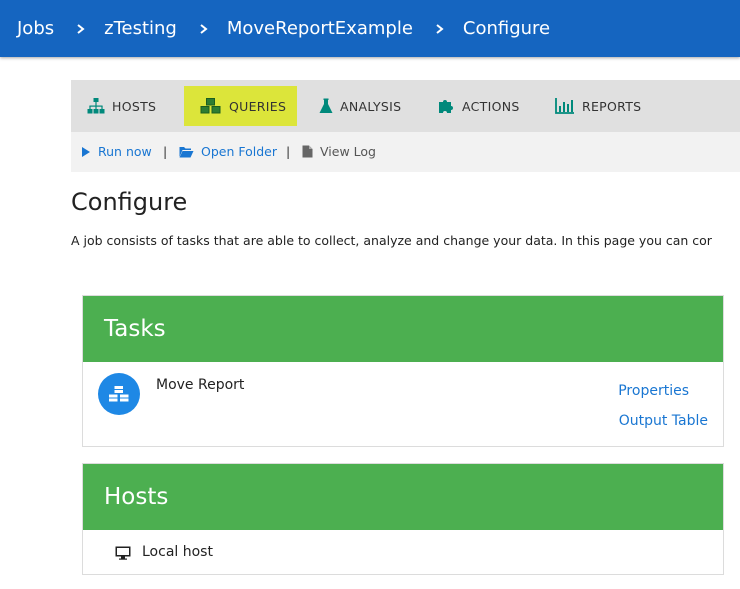 This screenshot has width=740, height=589. What do you see at coordinates (564, 106) in the screenshot?
I see `bar-chart-icon` at bounding box center [564, 106].